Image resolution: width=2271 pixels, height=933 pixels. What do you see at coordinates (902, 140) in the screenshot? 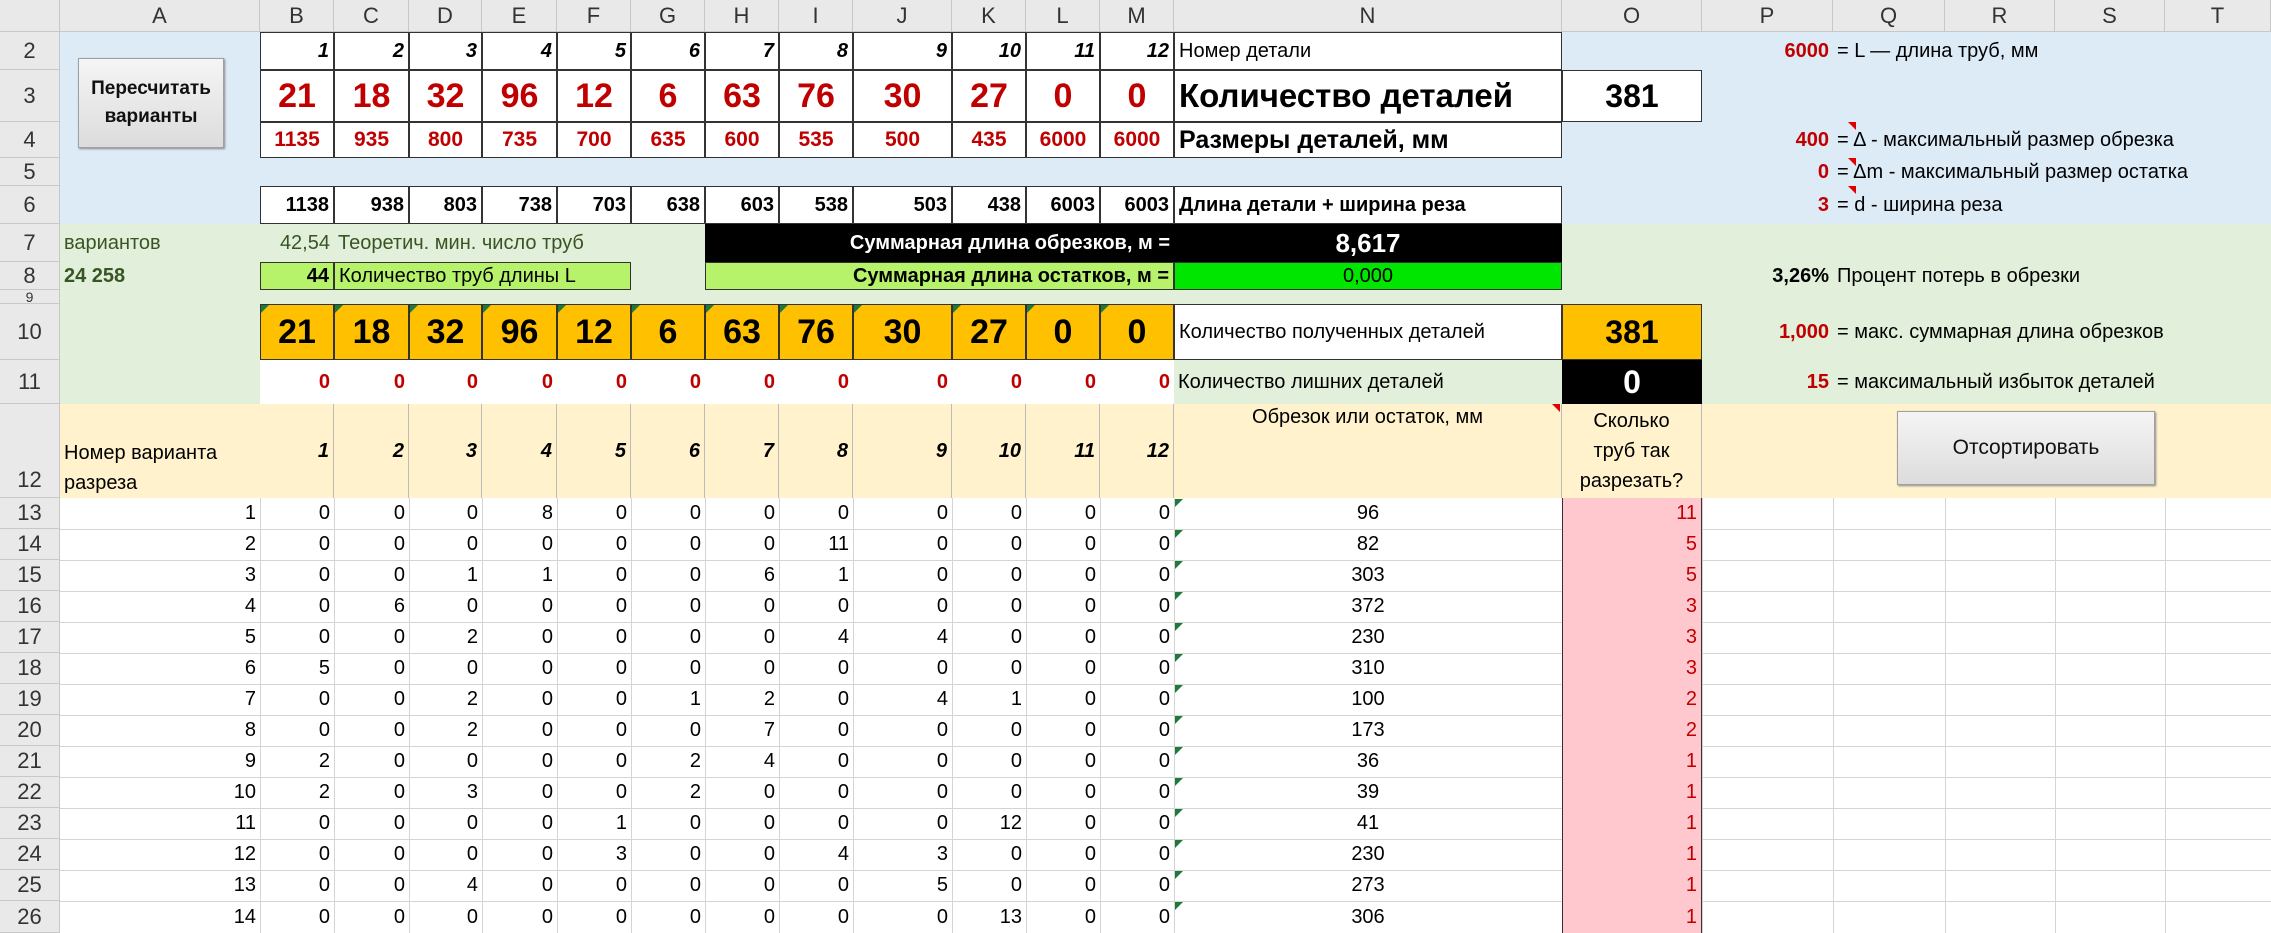
I see `part-size: 500` at bounding box center [902, 140].